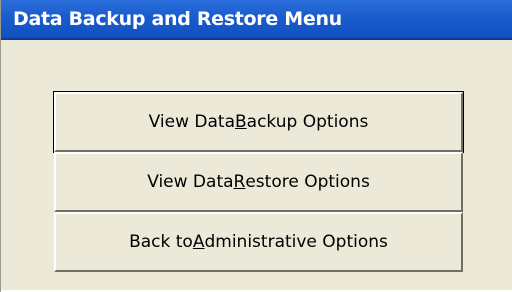 This screenshot has height=292, width=512. What do you see at coordinates (241, 122) in the screenshot?
I see `button-label-mnemonic: B` at bounding box center [241, 122].